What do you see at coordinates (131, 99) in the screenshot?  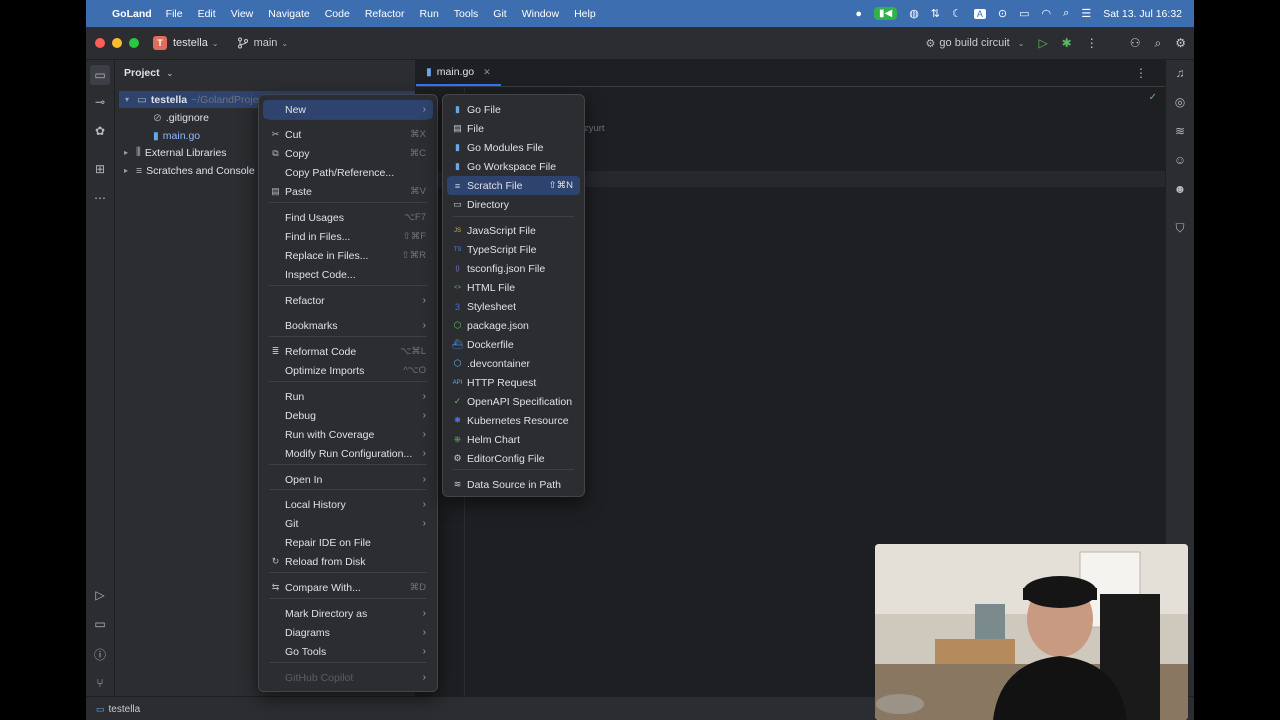 I see `chevron-down-icon: ▾` at bounding box center [131, 99].